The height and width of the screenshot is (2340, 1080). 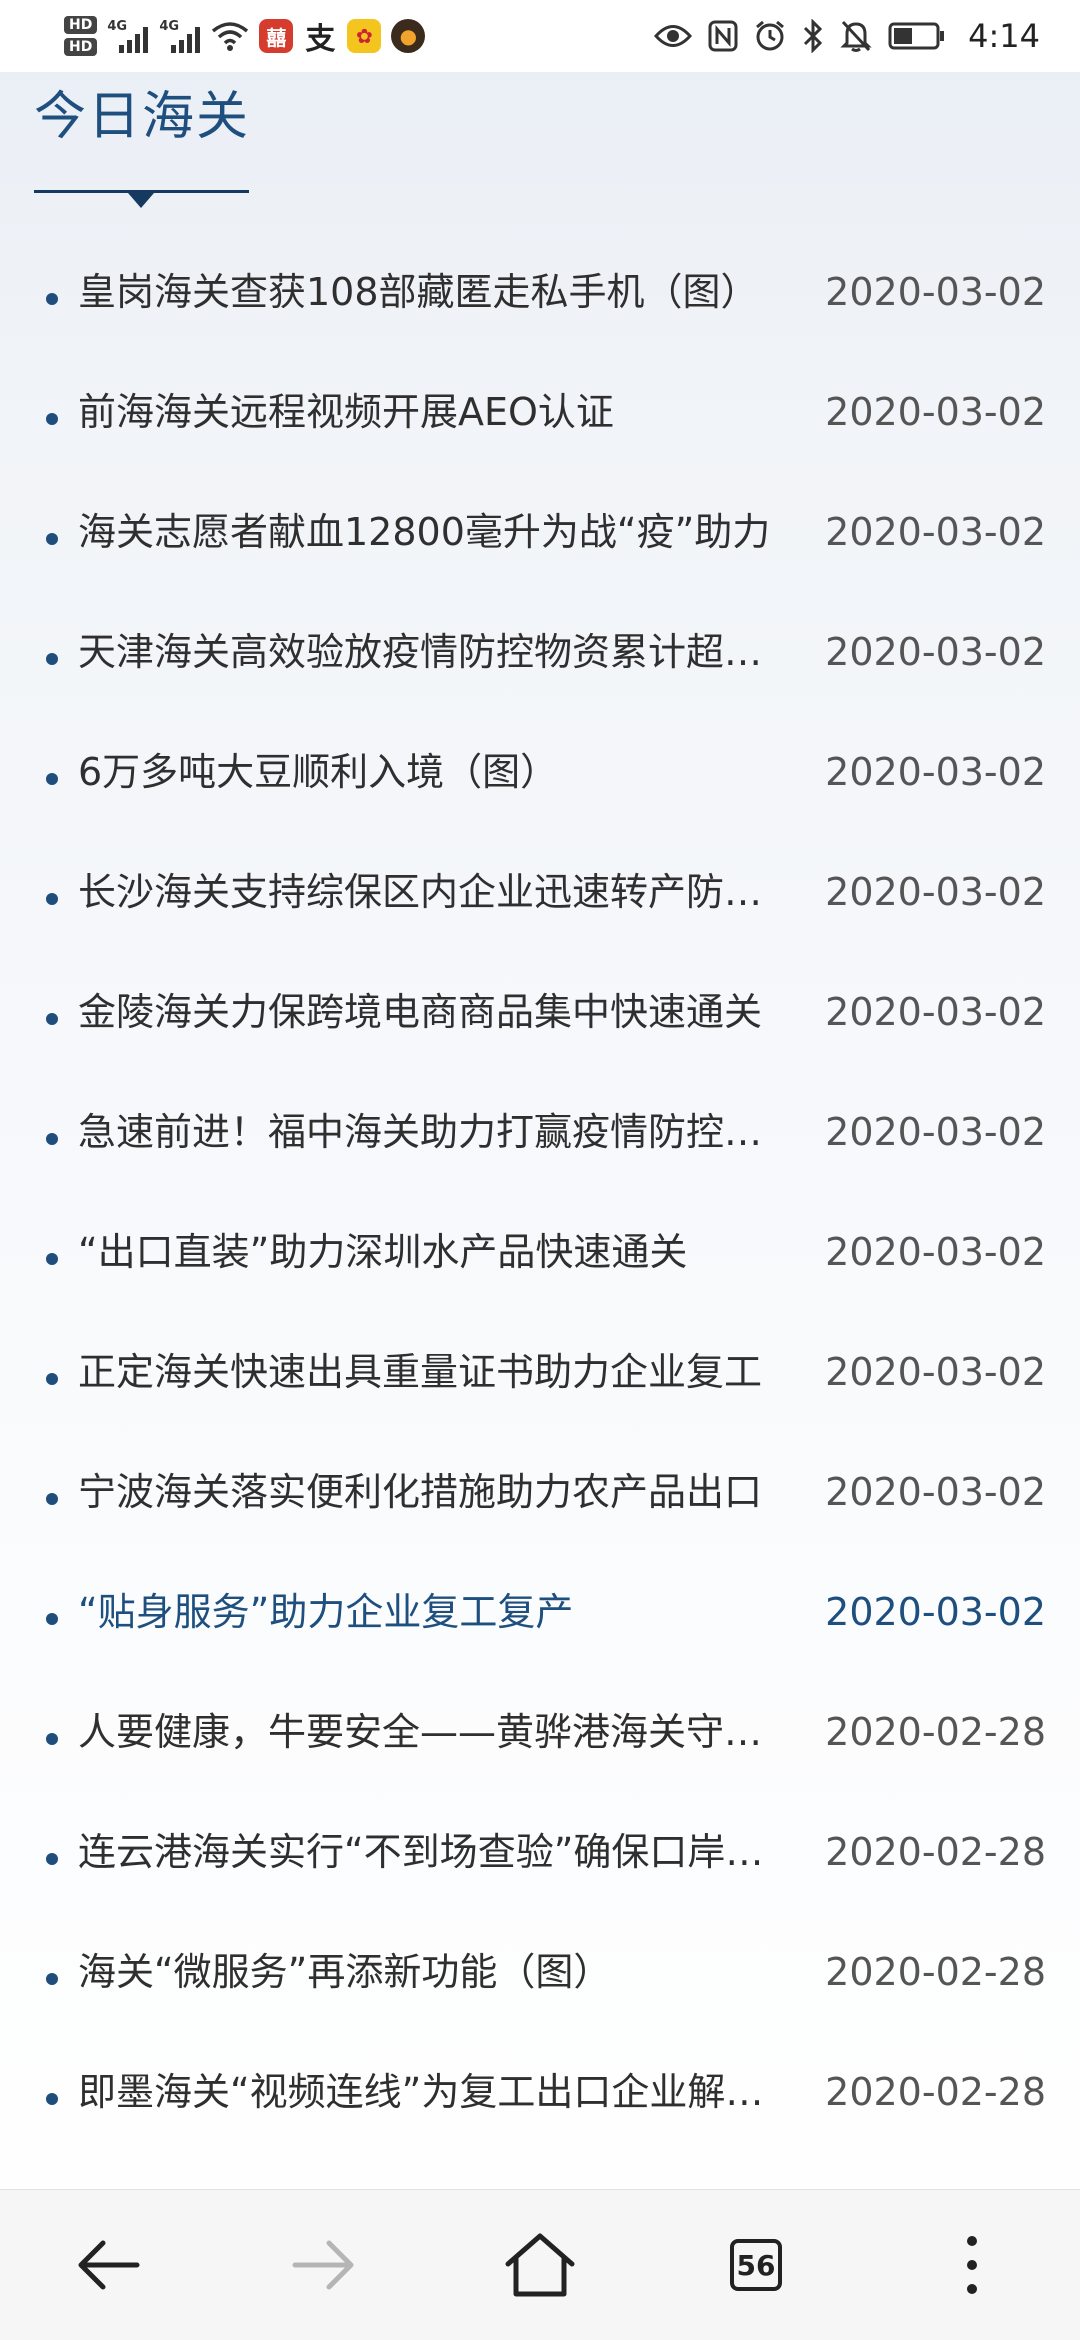 I want to click on news-item-6: 长沙海关支持综保区内企业迅速转产防疫物资 2020-03-02, so click(x=540, y=896).